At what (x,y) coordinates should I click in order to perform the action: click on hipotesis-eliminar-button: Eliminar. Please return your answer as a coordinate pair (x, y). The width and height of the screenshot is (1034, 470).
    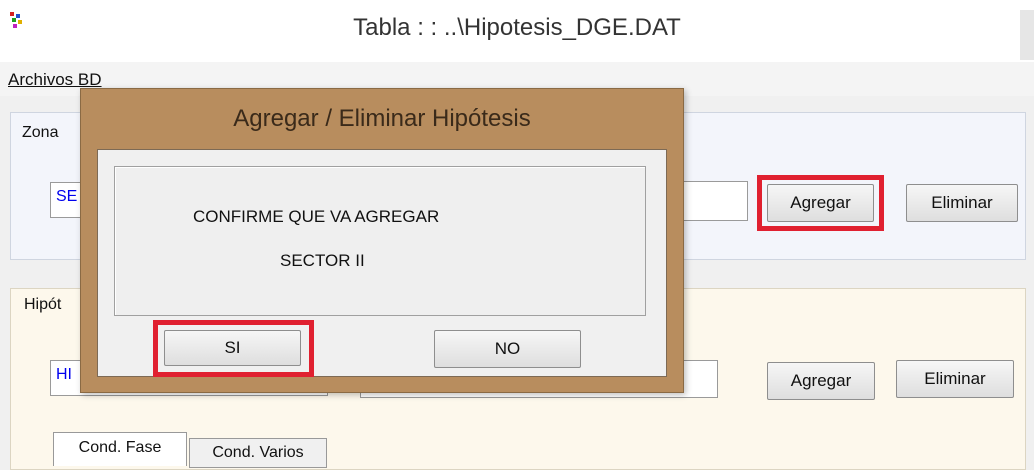
    Looking at the image, I should click on (955, 379).